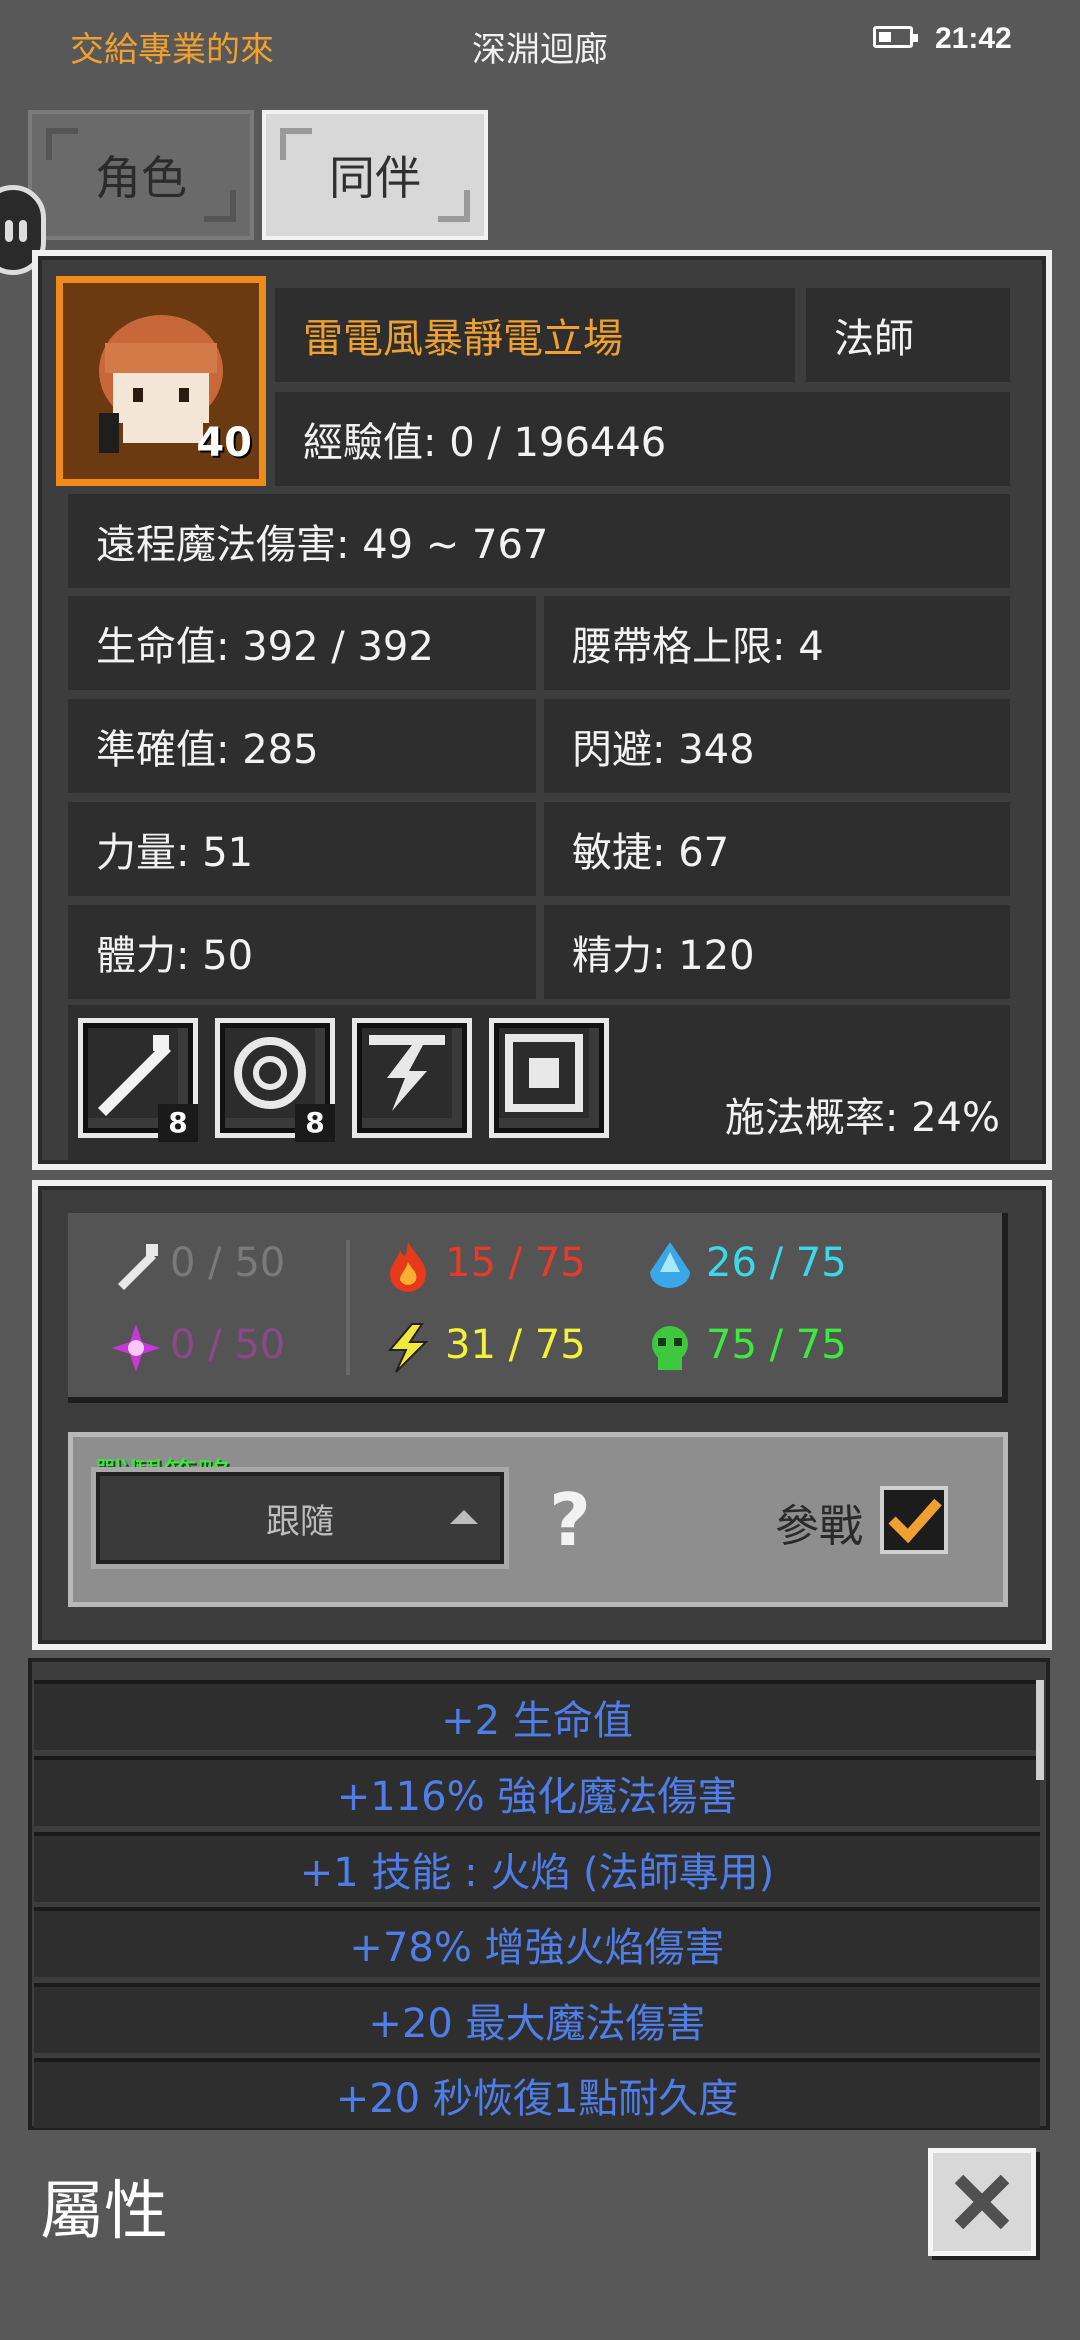 This screenshot has width=1080, height=2340. Describe the element at coordinates (138, 1267) in the screenshot. I see `physical-resist-icon` at that location.